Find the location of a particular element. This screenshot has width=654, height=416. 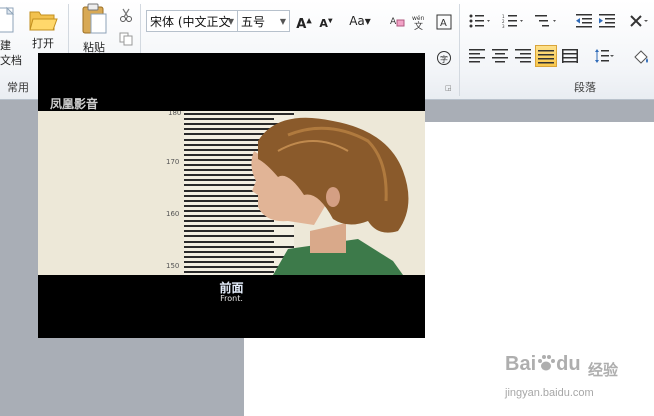

align-center-icon is located at coordinates (500, 56).